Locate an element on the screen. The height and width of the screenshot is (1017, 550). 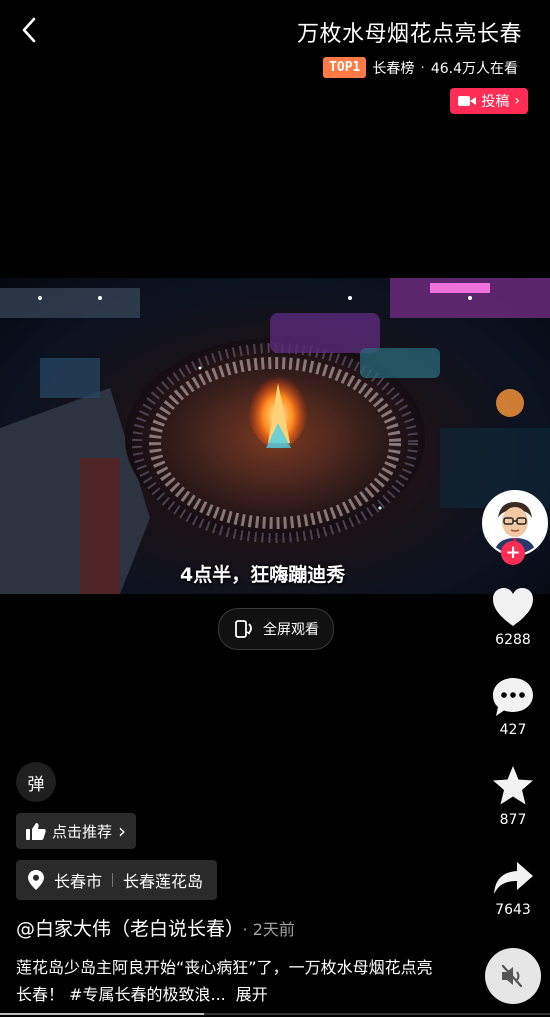
rotate-phone-icon is located at coordinates (243, 629).